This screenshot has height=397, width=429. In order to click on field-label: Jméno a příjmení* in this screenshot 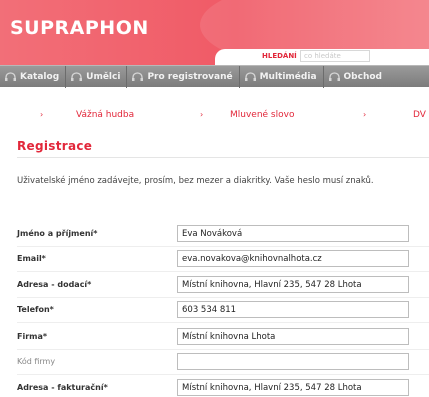, I will do `click(57, 233)`.